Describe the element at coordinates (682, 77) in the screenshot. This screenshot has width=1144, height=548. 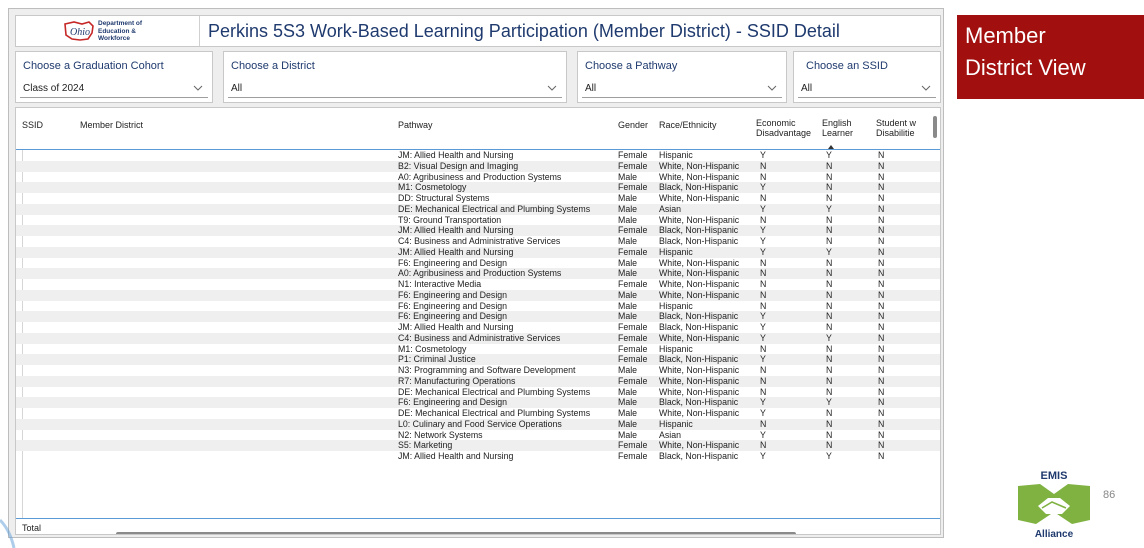
I see `pathway-filter: Choose a Pathway All` at that location.